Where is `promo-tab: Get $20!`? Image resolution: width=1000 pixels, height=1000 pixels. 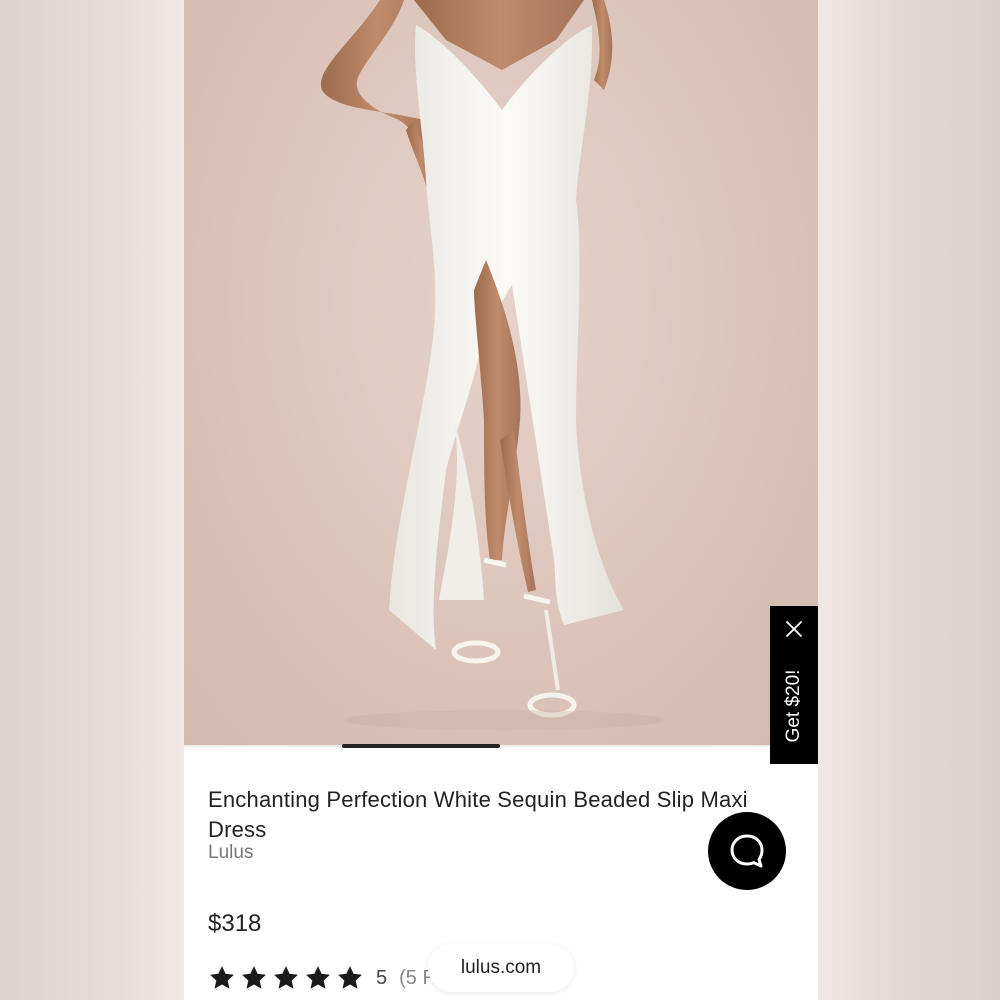 promo-tab: Get $20! is located at coordinates (794, 685).